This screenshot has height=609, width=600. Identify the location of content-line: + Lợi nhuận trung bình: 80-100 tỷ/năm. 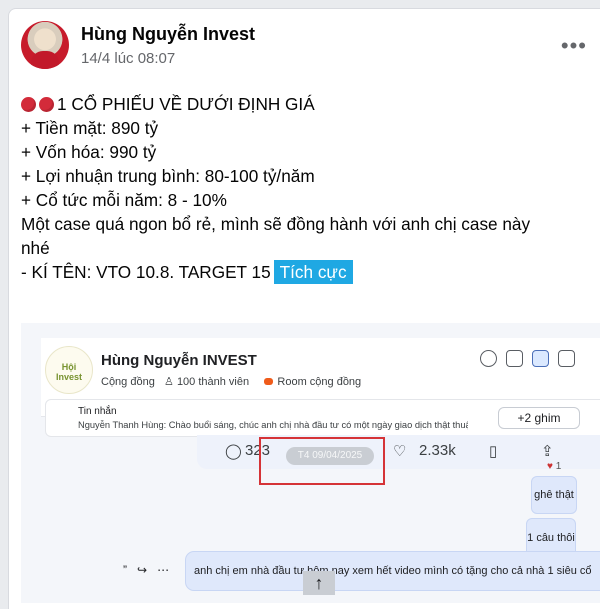
(168, 176).